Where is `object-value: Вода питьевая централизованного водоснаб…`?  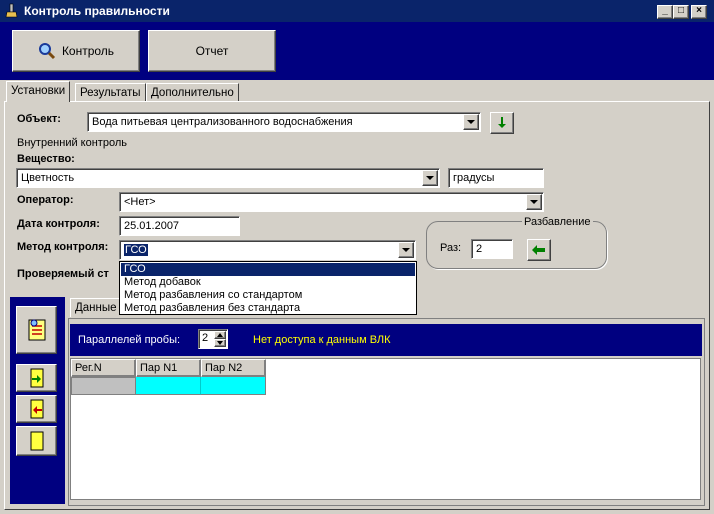 object-value: Вода питьевая централизованного водоснаб… is located at coordinates (222, 122).